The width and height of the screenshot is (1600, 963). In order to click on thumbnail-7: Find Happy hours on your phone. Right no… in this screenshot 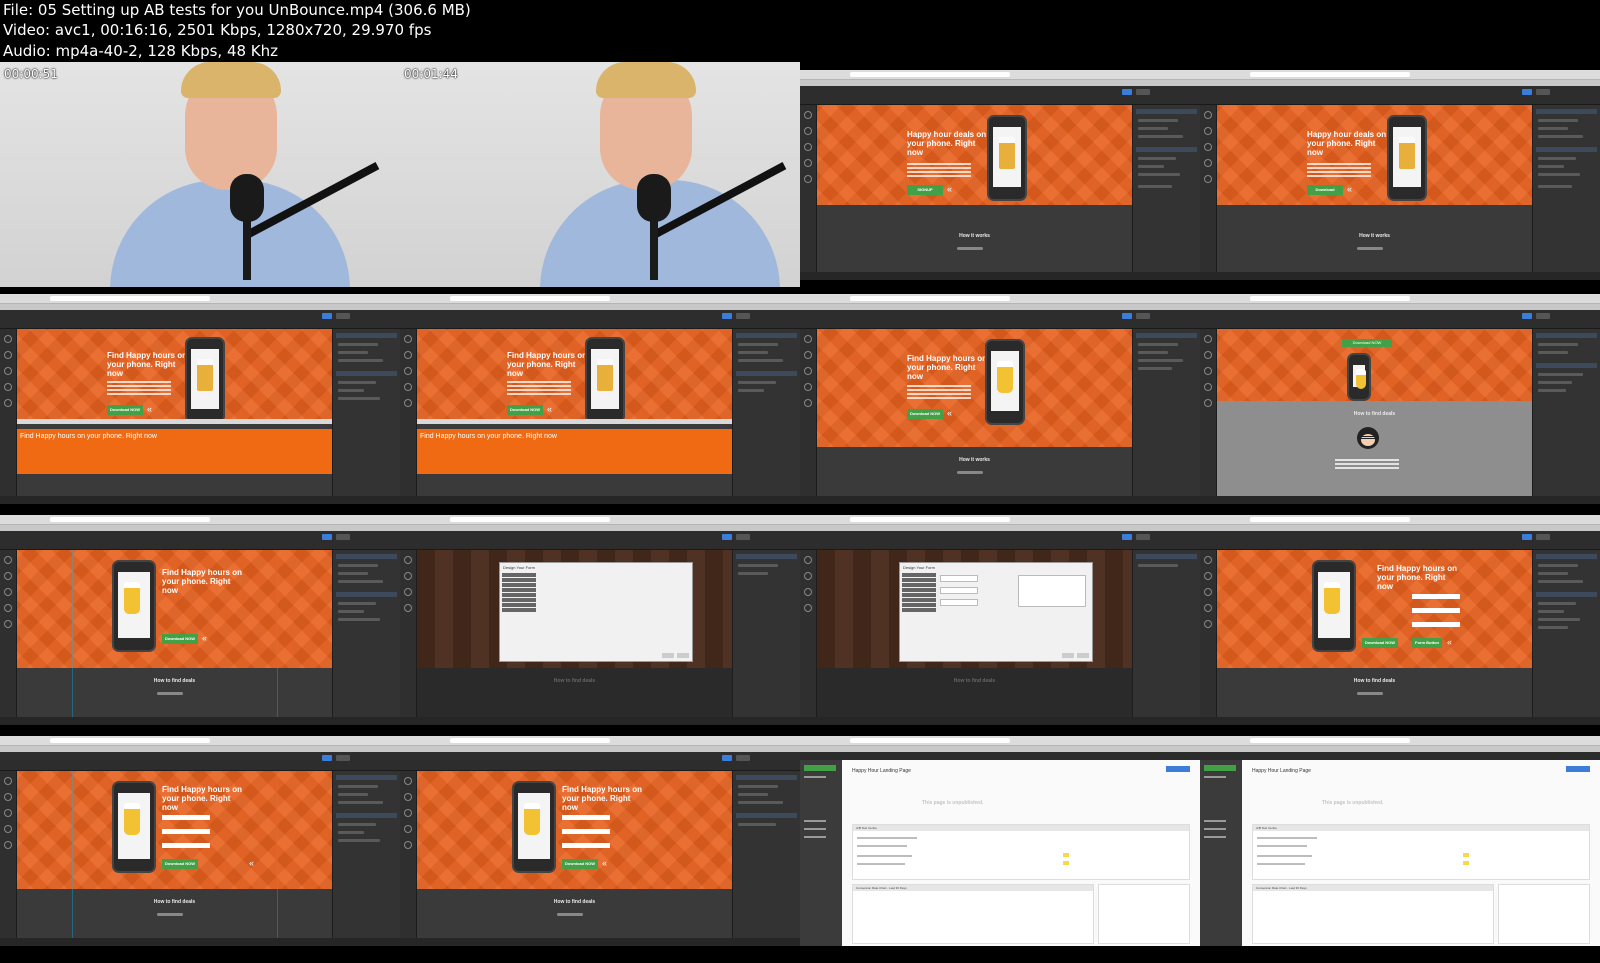, I will do `click(1000, 399)`.